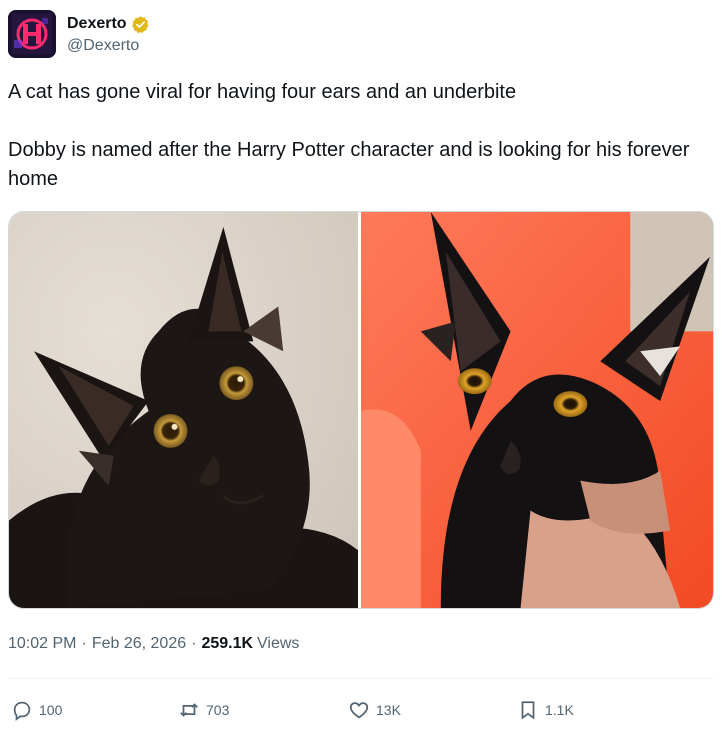 This screenshot has height=730, width=722. I want to click on avatar, so click(32, 34).